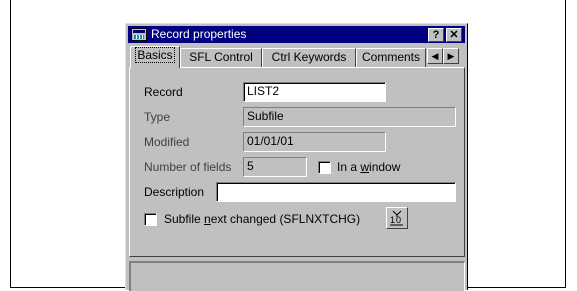 This screenshot has width=577, height=291. Describe the element at coordinates (174, 192) in the screenshot. I see `description-label: Description` at that location.